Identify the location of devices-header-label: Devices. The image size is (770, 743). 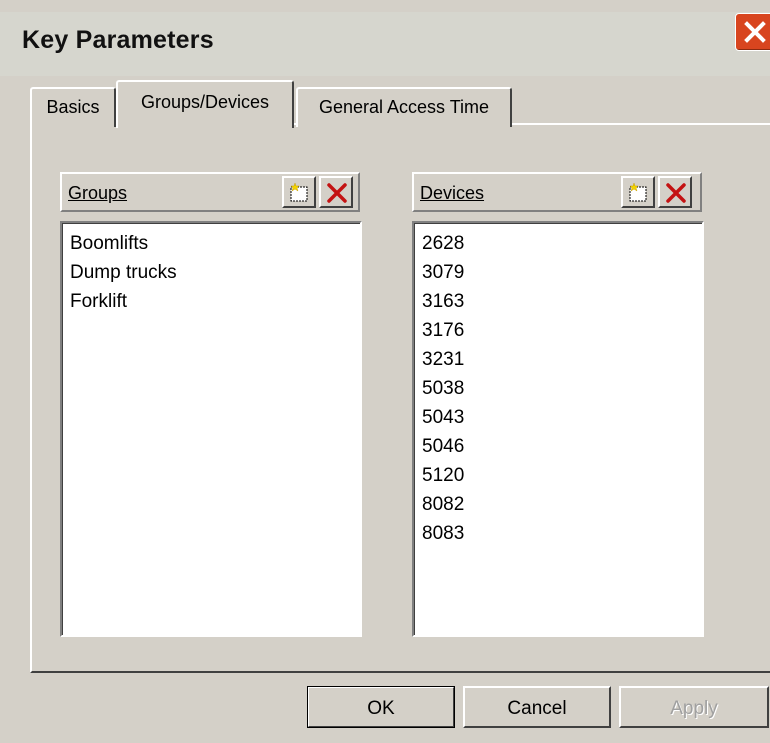
(452, 193).